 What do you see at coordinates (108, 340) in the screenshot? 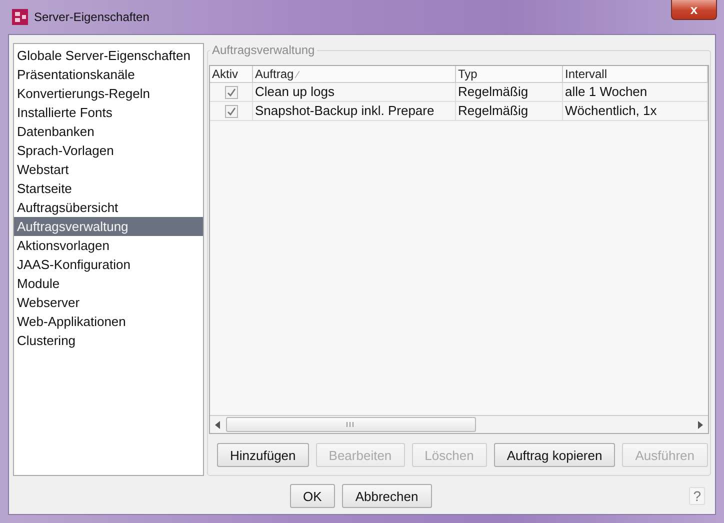
I see `sidebar-item: Clustering` at bounding box center [108, 340].